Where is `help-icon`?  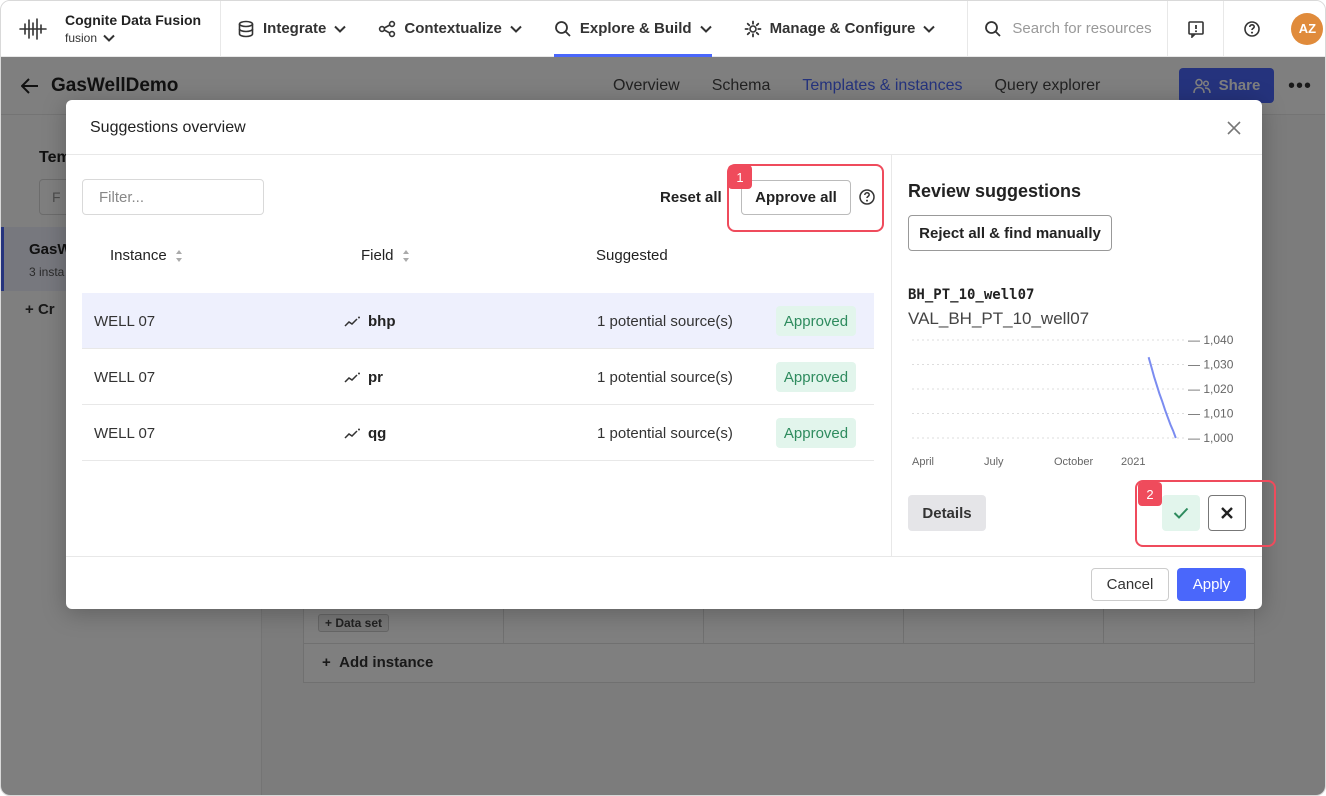 help-icon is located at coordinates (1252, 28).